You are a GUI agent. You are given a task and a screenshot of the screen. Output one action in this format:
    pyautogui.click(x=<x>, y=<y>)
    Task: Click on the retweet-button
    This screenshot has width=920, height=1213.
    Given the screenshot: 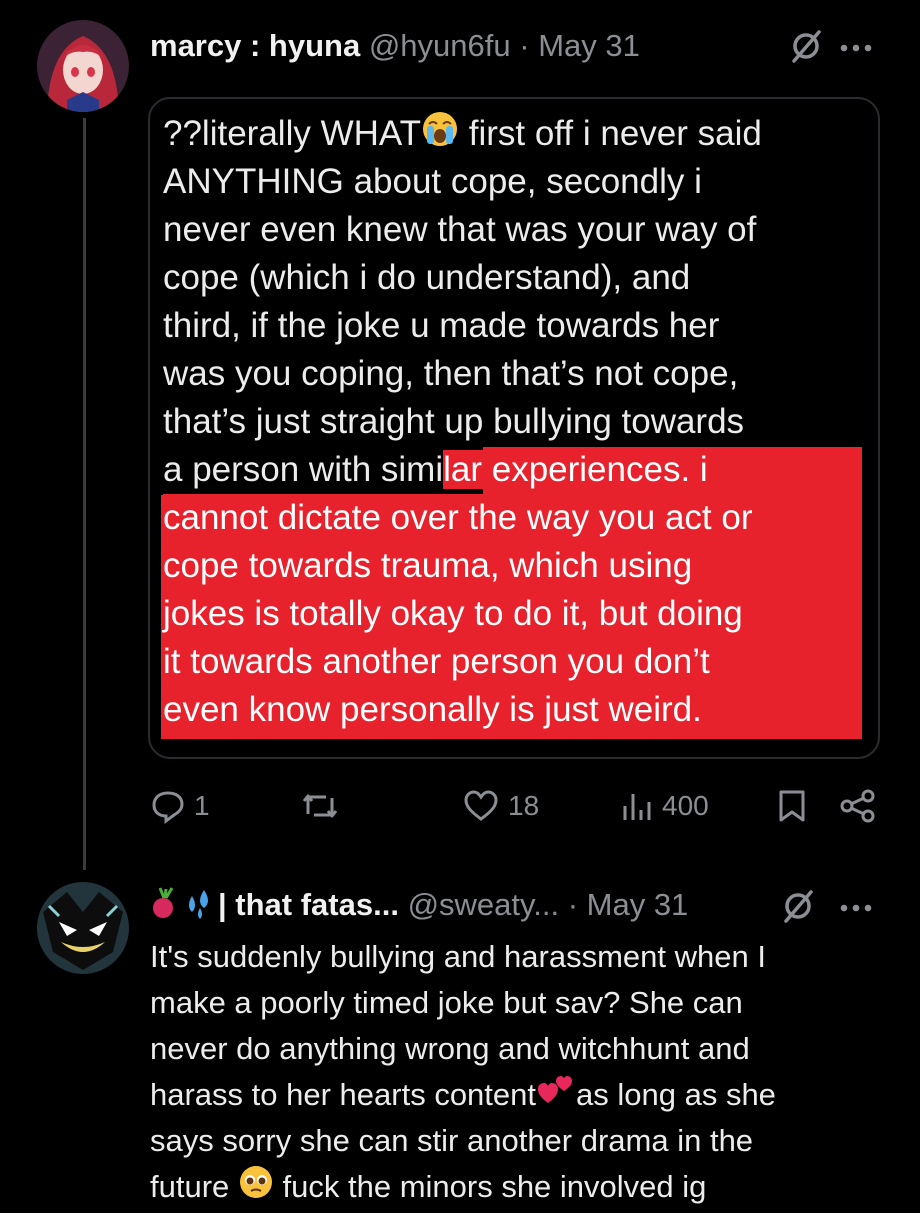 What is the action you would take?
    pyautogui.click(x=324, y=806)
    